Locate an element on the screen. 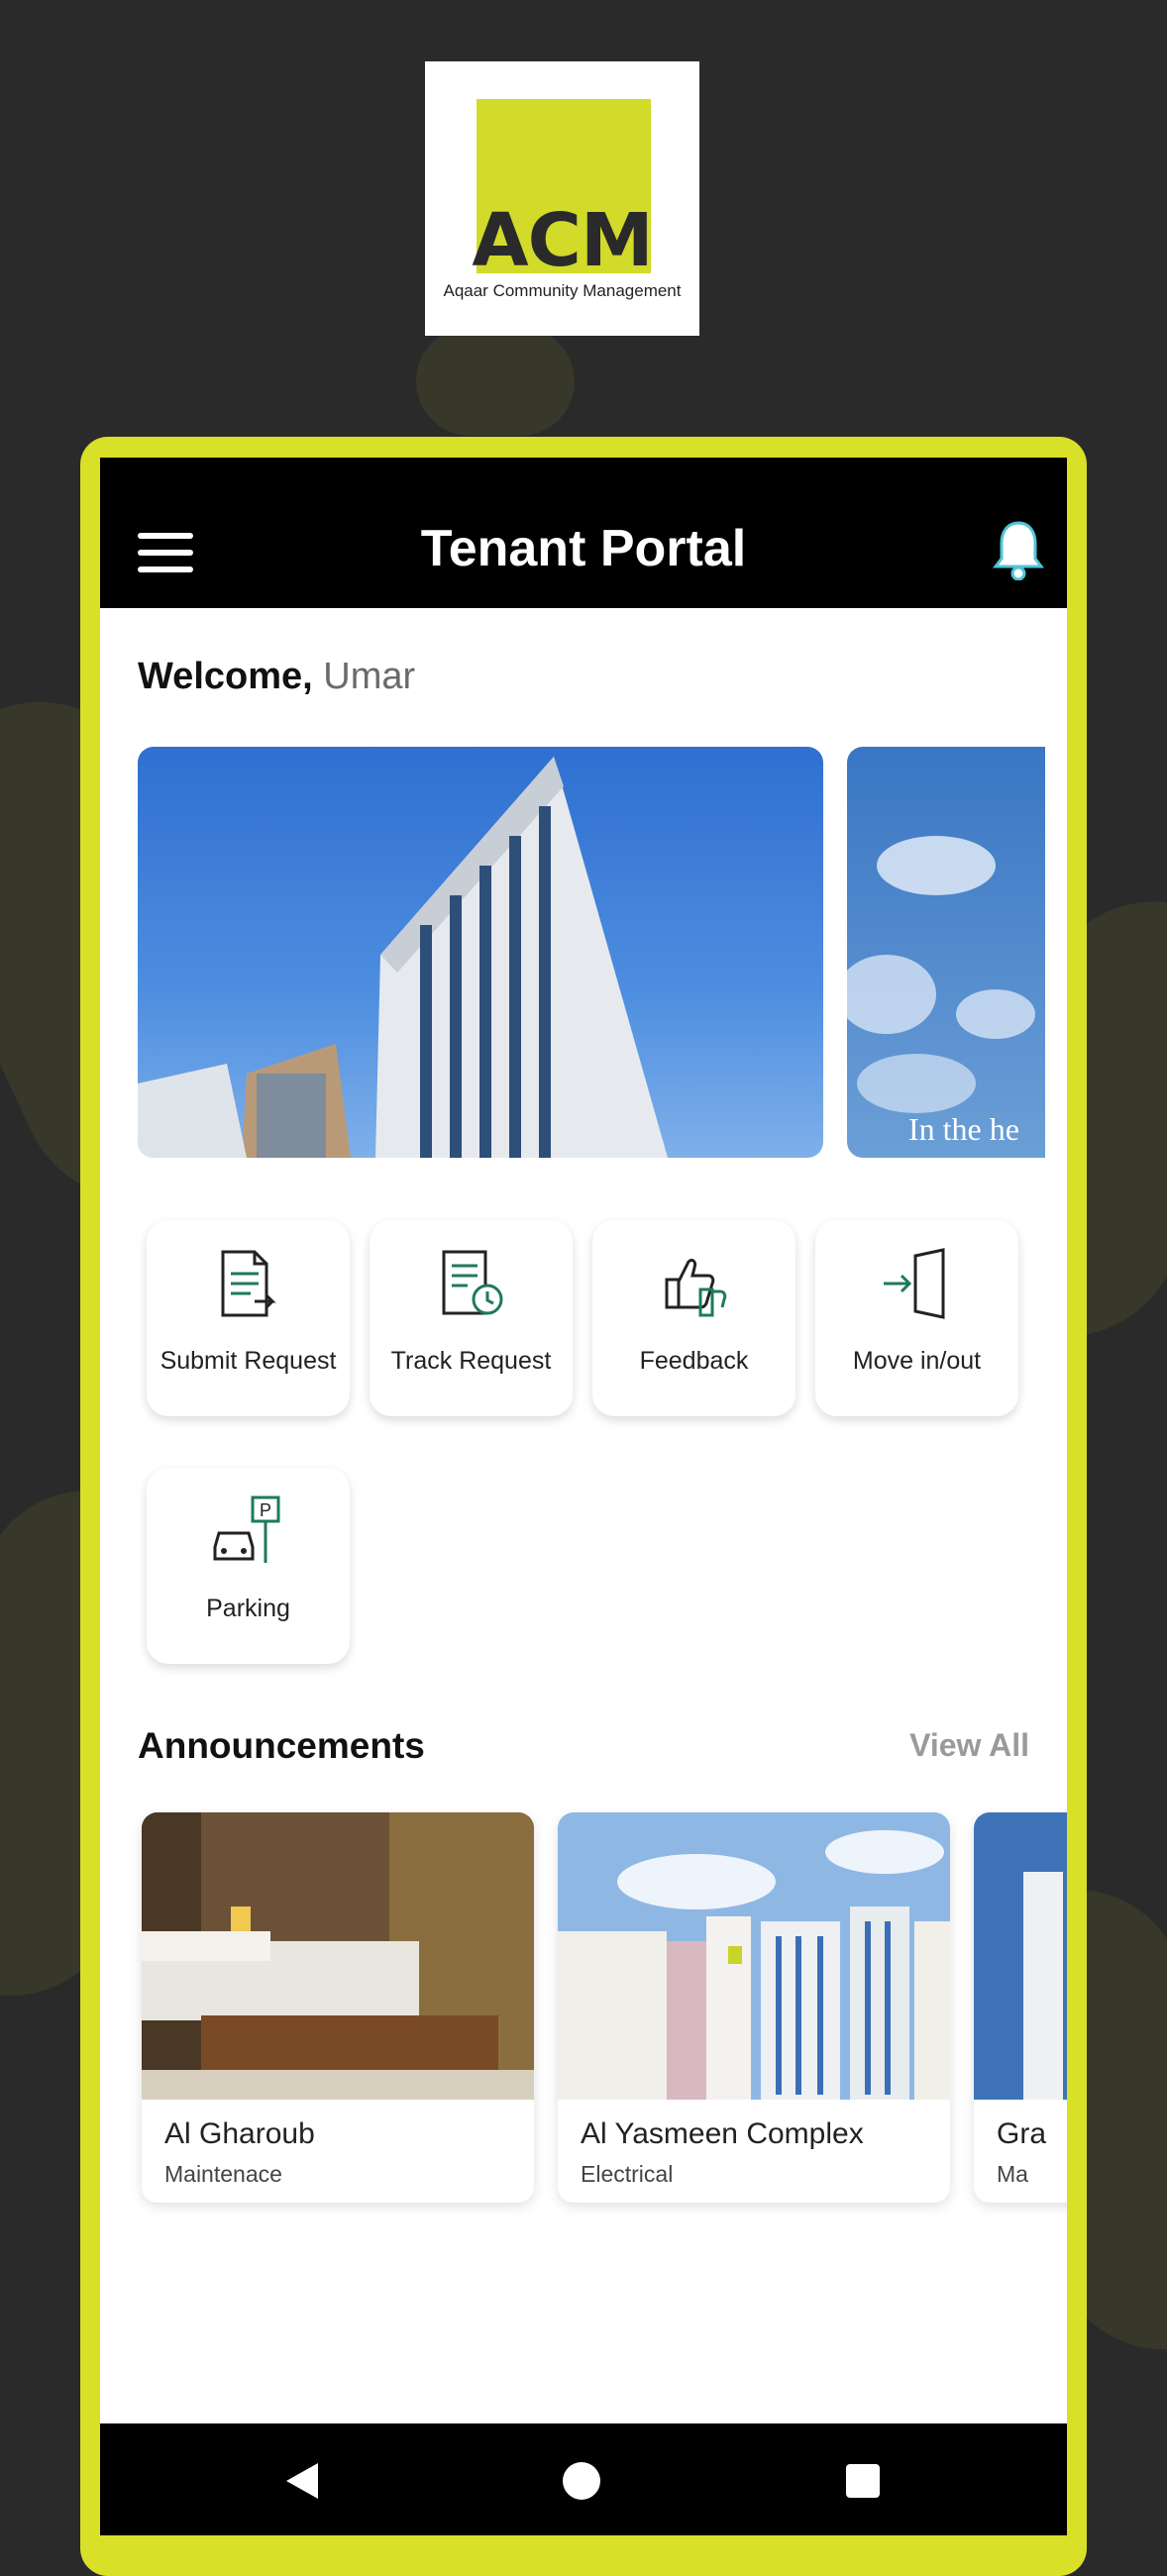  announcement-card: Gra Ma is located at coordinates (1021, 2007).